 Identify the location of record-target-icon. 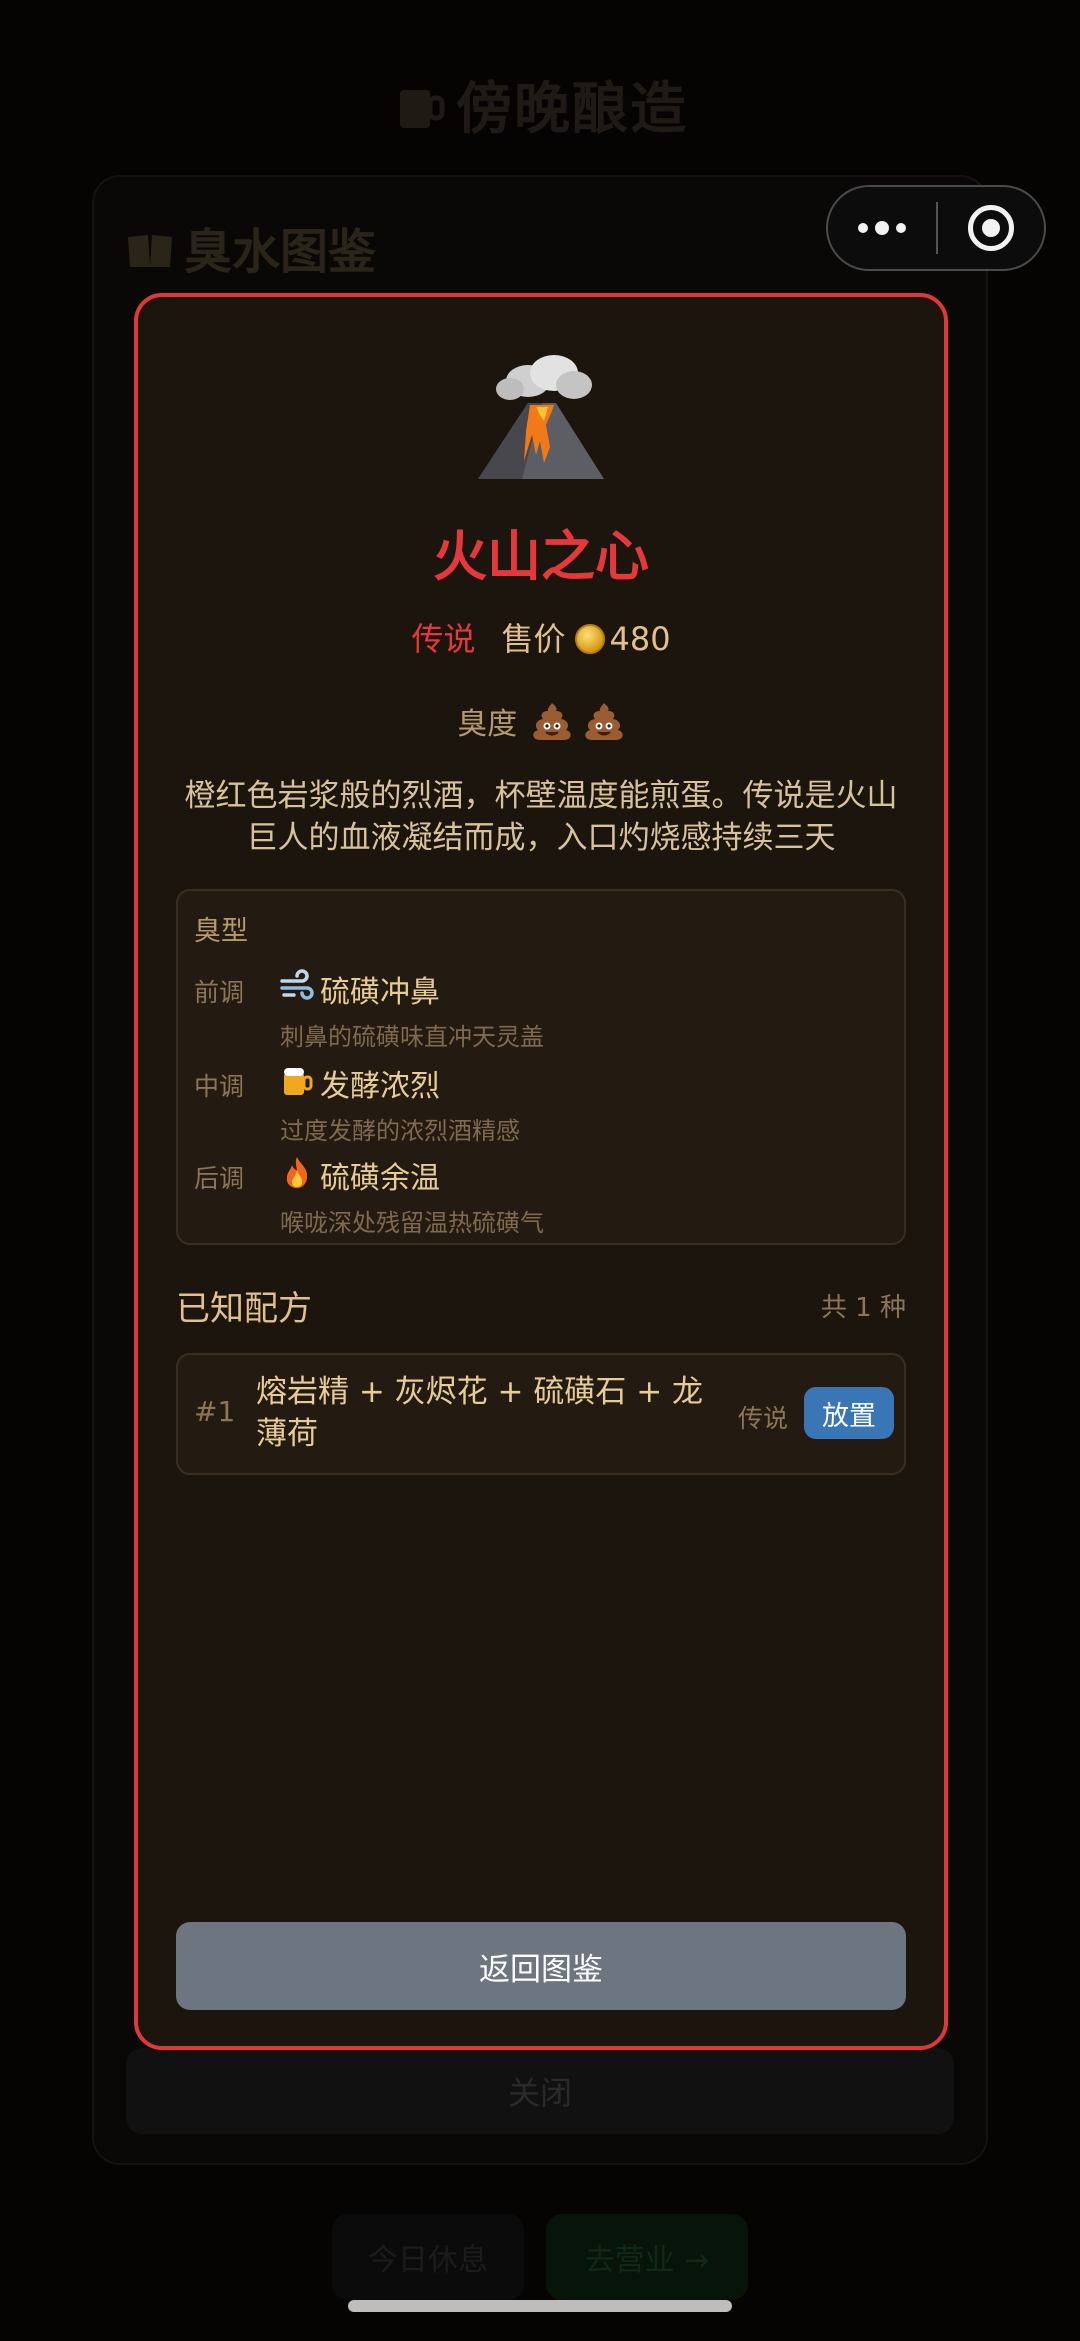
(991, 228).